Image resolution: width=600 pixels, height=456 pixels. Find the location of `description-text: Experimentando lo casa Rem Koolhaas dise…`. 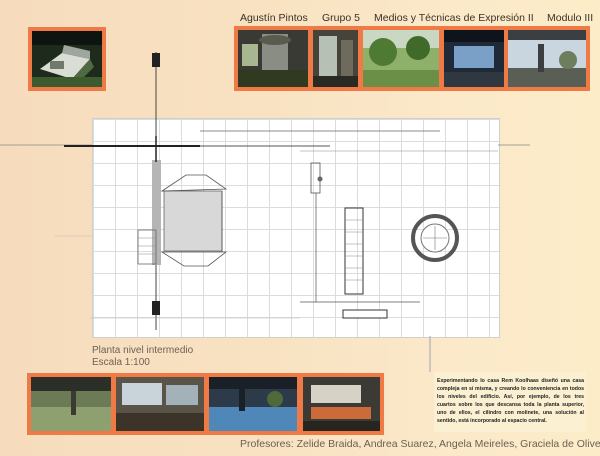

description-text: Experimentando lo casa Rem Koolhaas dise… is located at coordinates (510, 401).